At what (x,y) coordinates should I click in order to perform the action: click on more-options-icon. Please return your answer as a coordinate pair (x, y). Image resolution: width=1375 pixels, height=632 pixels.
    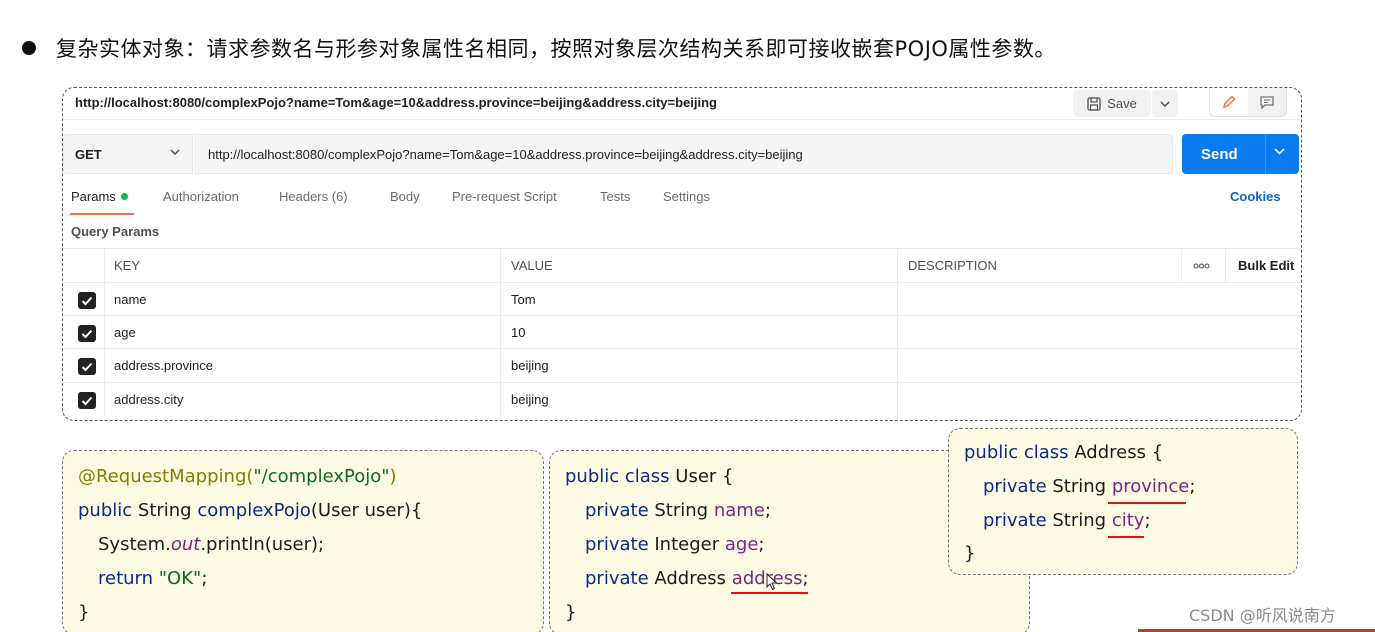
    Looking at the image, I should click on (1201, 266).